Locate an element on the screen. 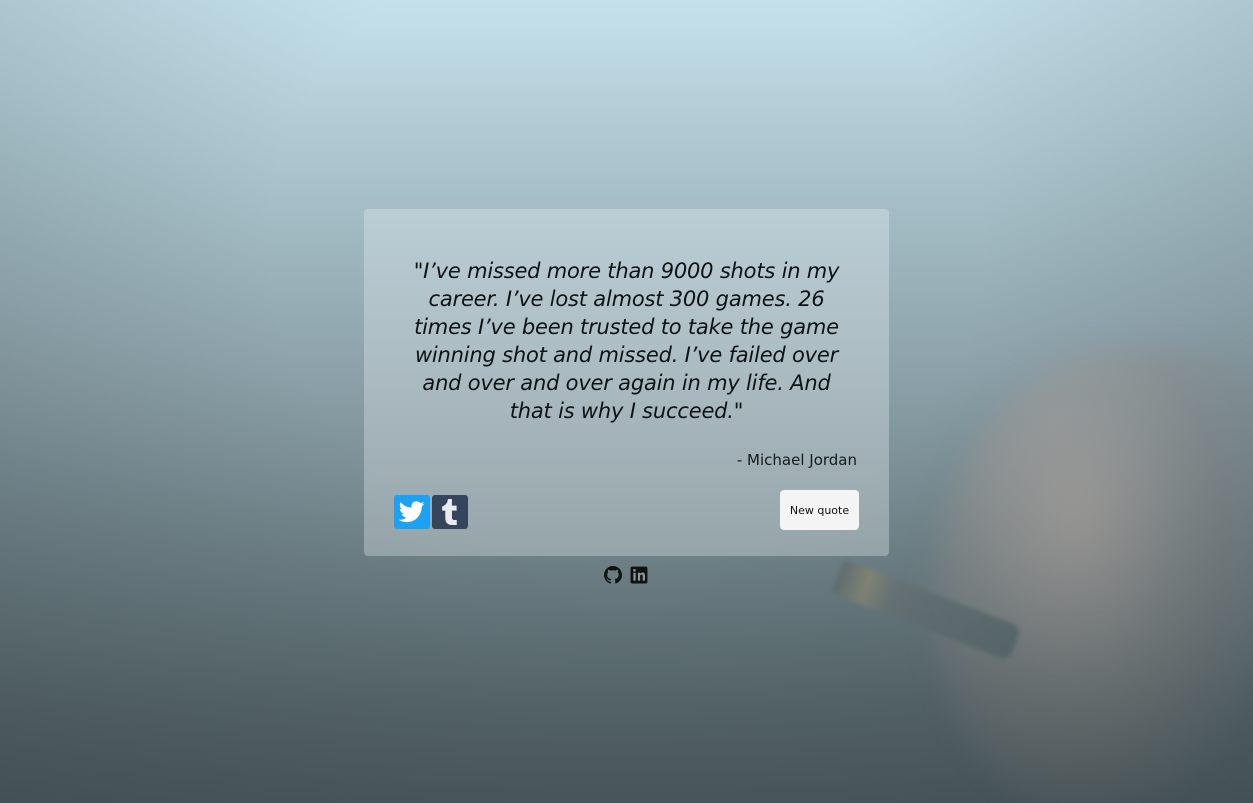 Image resolution: width=1253 pixels, height=803 pixels. linkedin-link is located at coordinates (639, 575).